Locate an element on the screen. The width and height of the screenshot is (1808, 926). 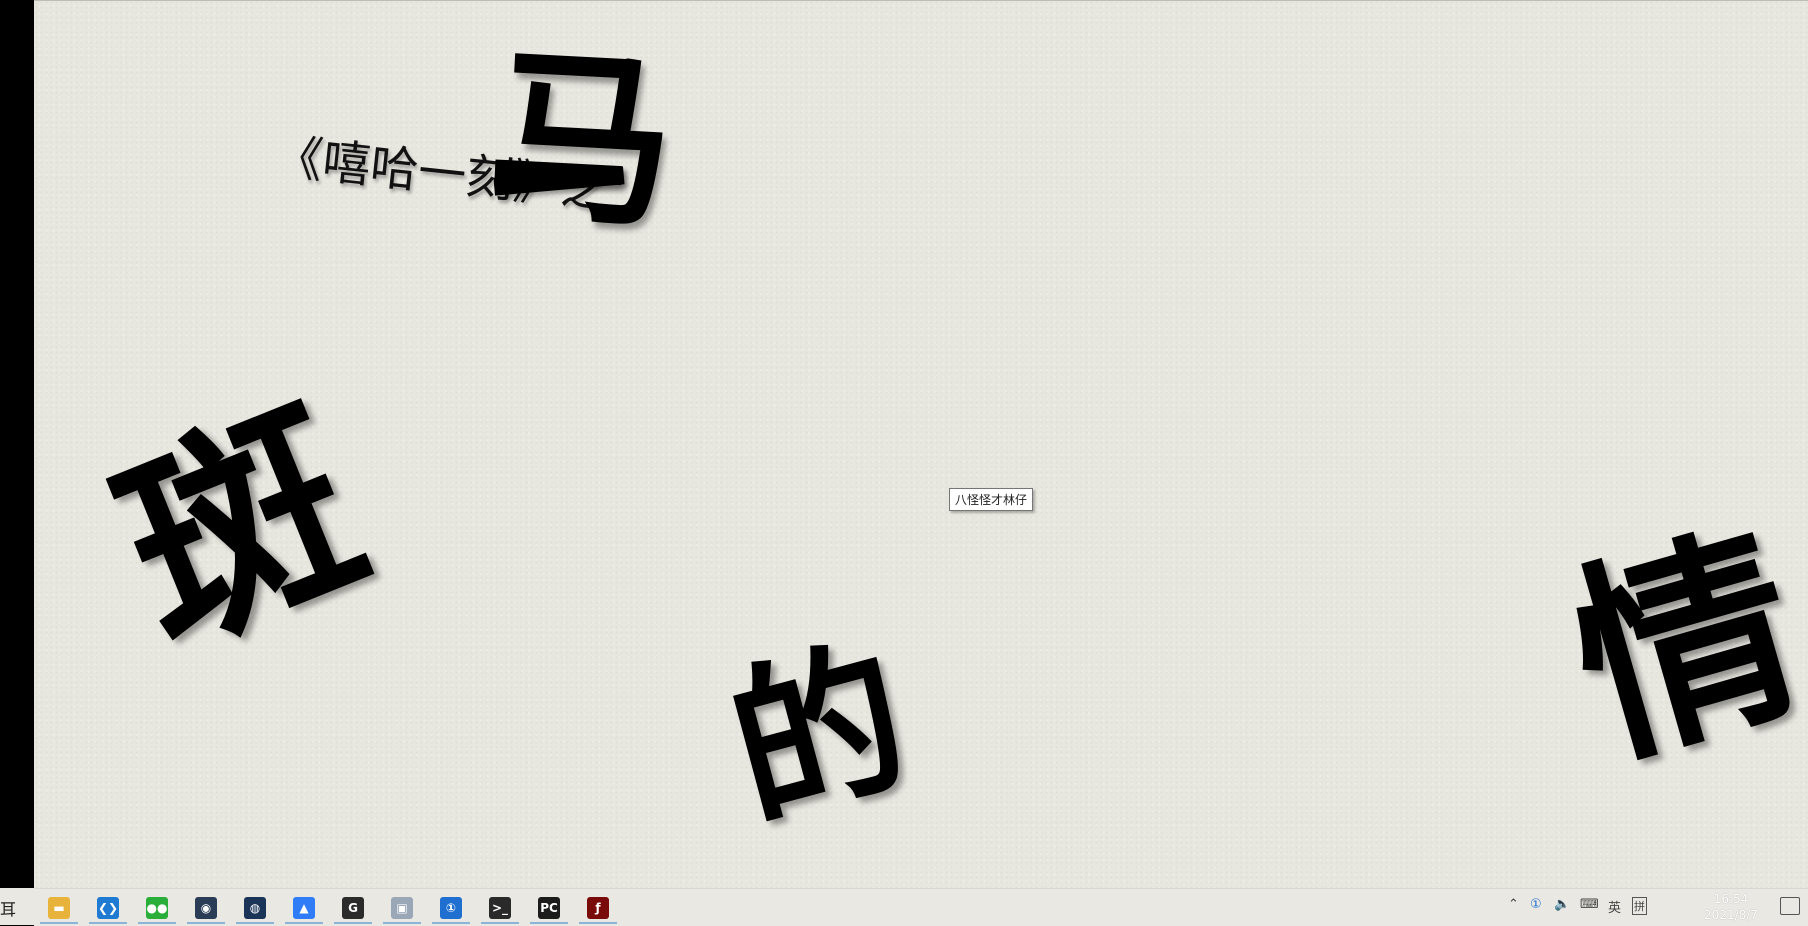
image-icon: ▣ is located at coordinates (402, 907).